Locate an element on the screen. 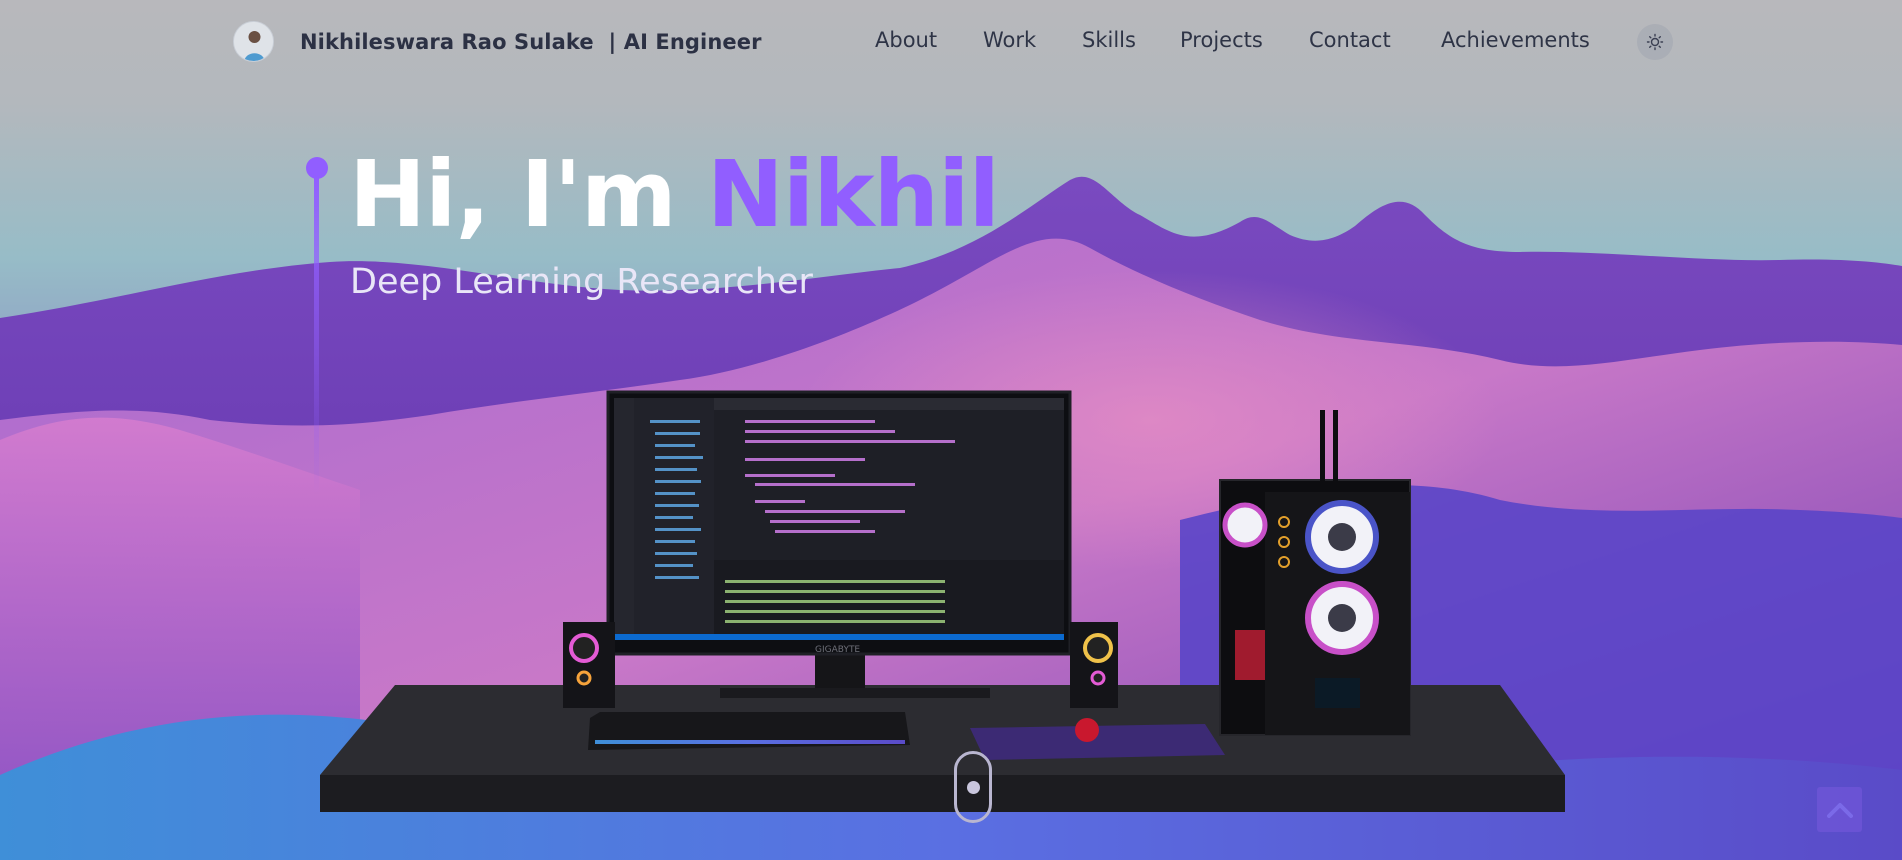 The width and height of the screenshot is (1902, 860). theme-toggle-button is located at coordinates (1655, 42).